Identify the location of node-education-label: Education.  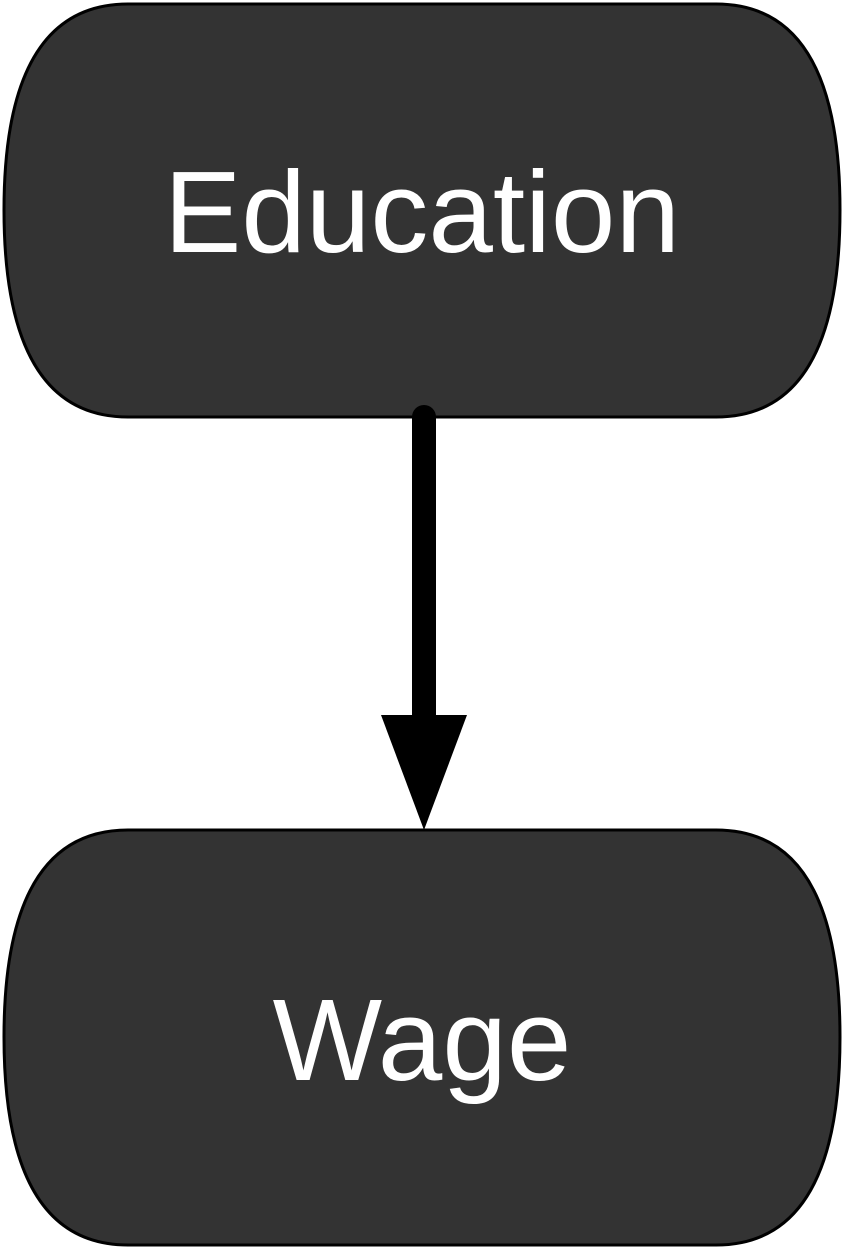
(422, 212).